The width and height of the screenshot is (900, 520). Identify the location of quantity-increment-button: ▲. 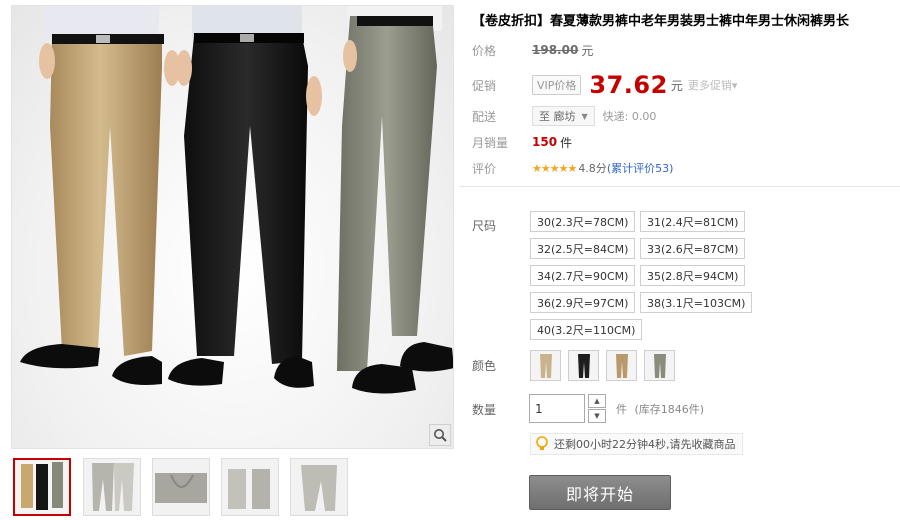
(597, 401).